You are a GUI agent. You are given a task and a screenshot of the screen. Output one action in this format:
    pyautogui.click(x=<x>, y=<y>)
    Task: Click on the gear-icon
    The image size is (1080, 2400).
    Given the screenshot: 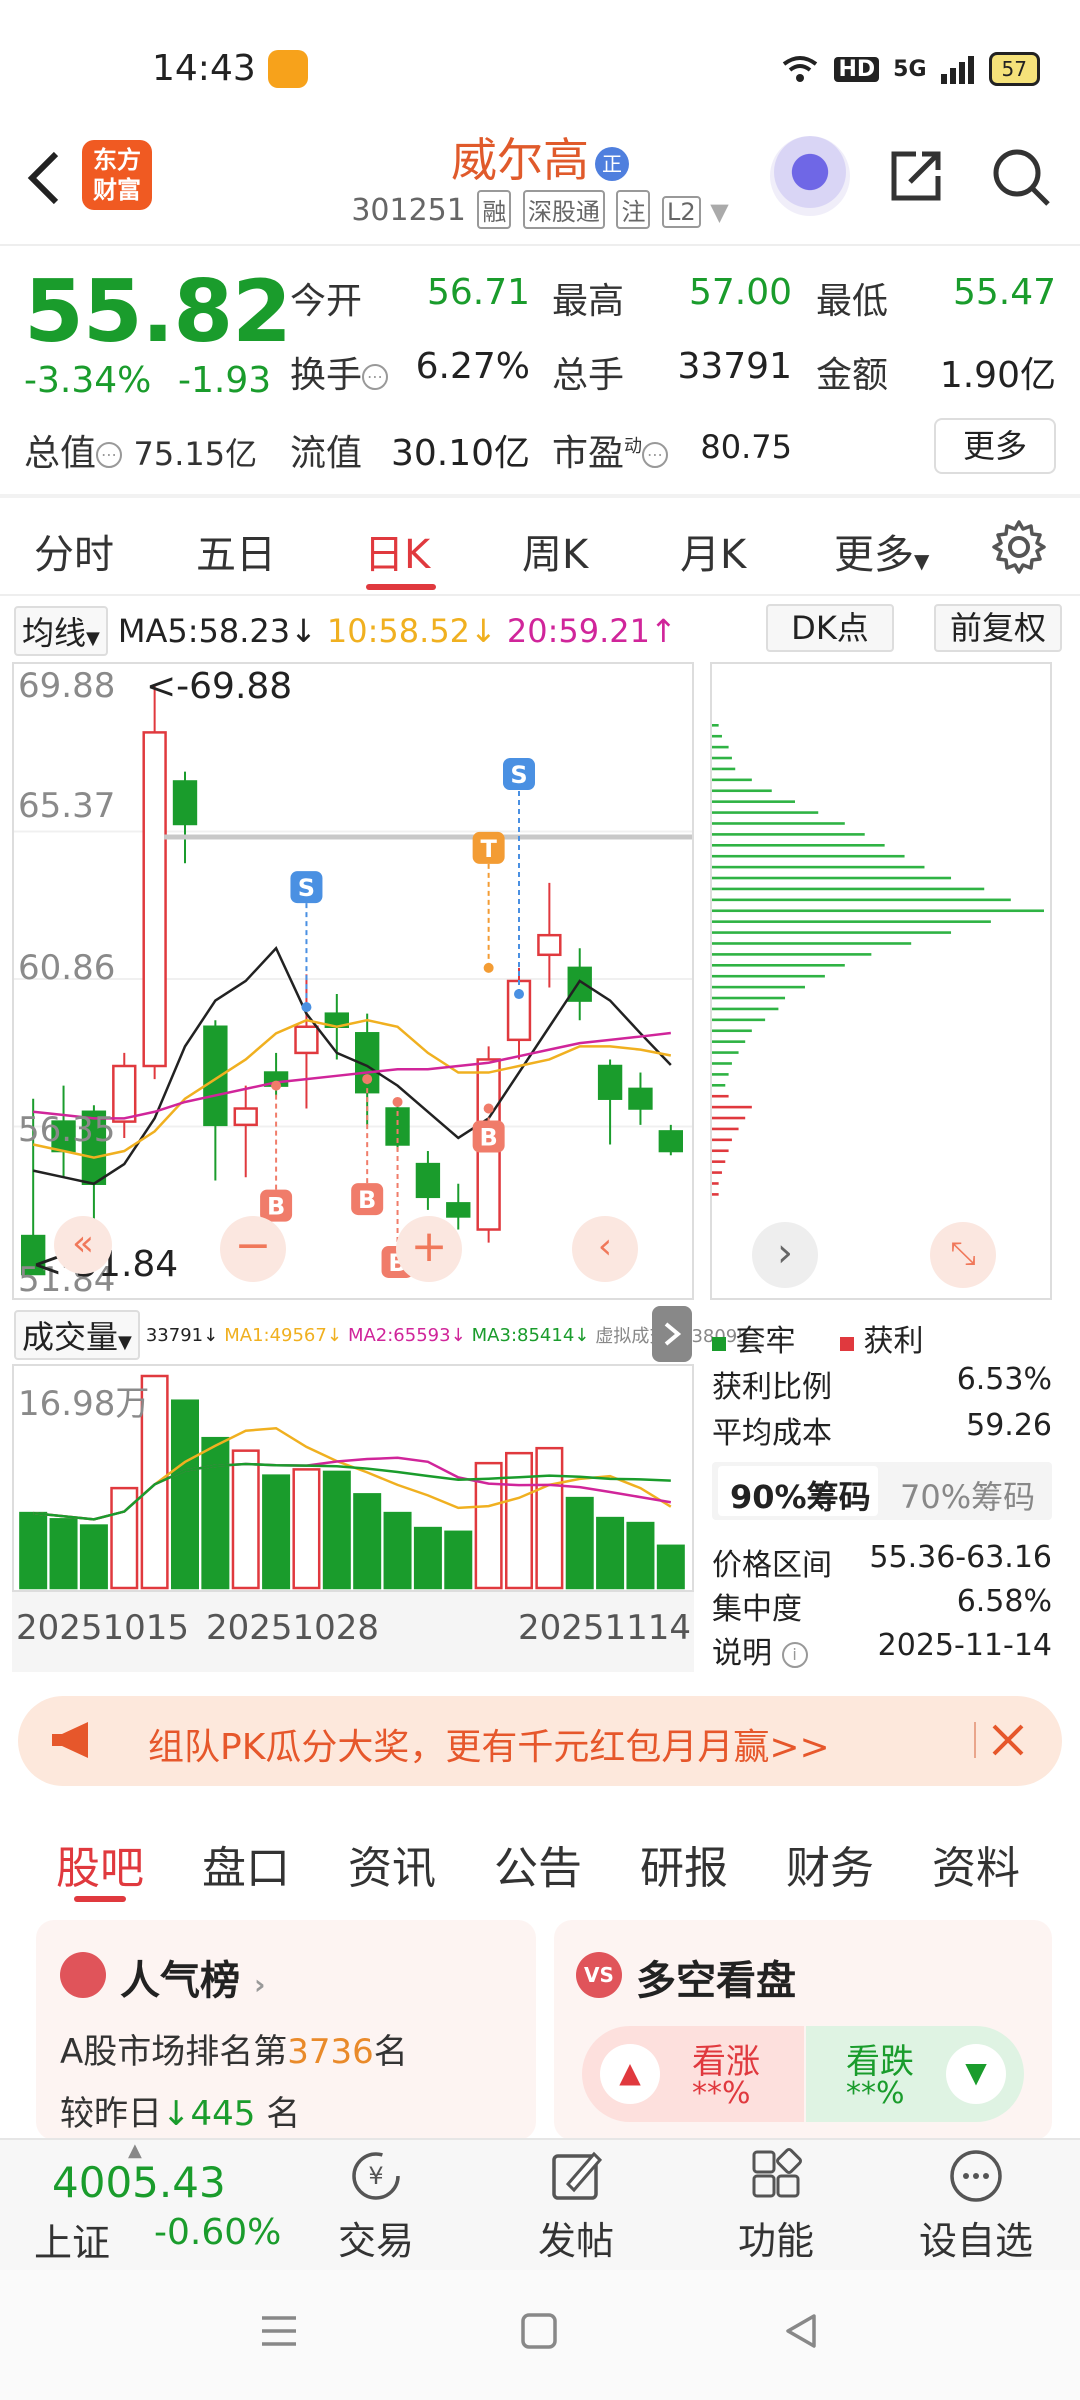 What is the action you would take?
    pyautogui.click(x=1019, y=547)
    